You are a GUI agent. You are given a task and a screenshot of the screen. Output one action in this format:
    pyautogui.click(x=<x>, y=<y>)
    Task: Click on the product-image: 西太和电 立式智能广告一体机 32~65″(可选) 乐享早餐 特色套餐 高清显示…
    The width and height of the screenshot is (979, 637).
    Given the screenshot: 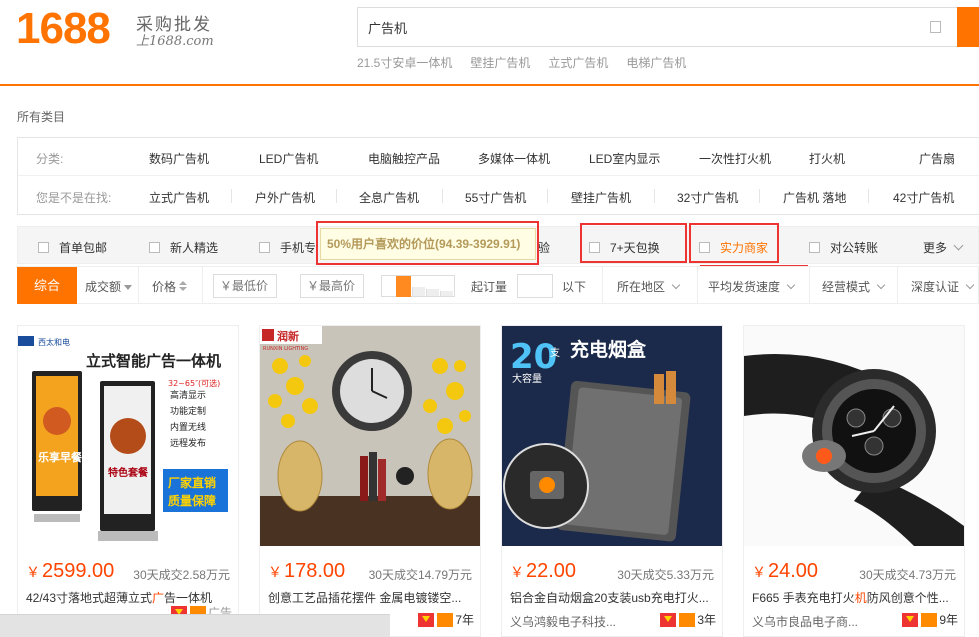 What is the action you would take?
    pyautogui.click(x=128, y=436)
    